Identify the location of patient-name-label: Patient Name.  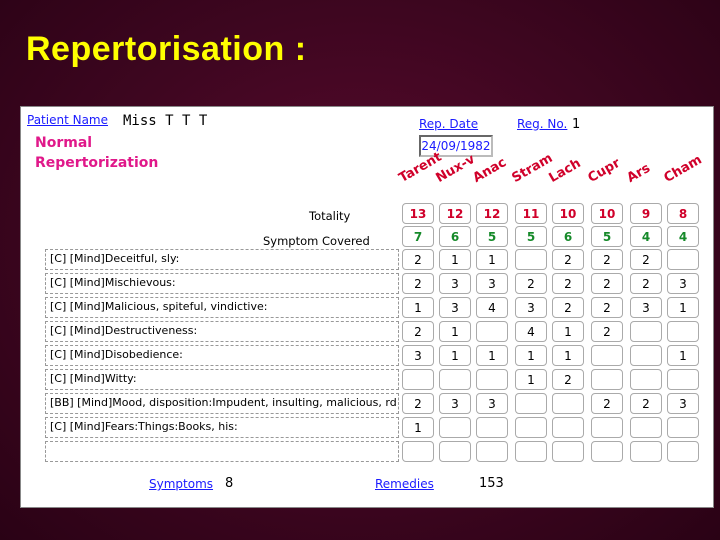
(67, 120).